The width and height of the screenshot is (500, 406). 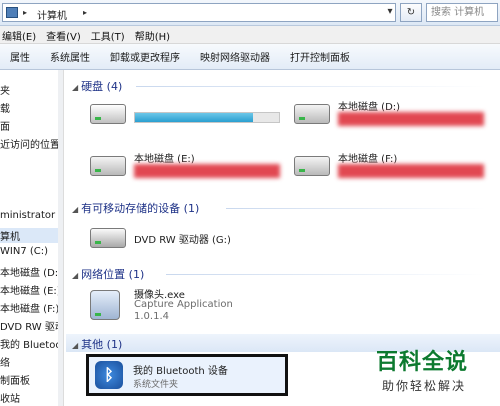 I want to click on nav-item-bluetooth: 我的 Bluetooth, so click(x=31, y=343).